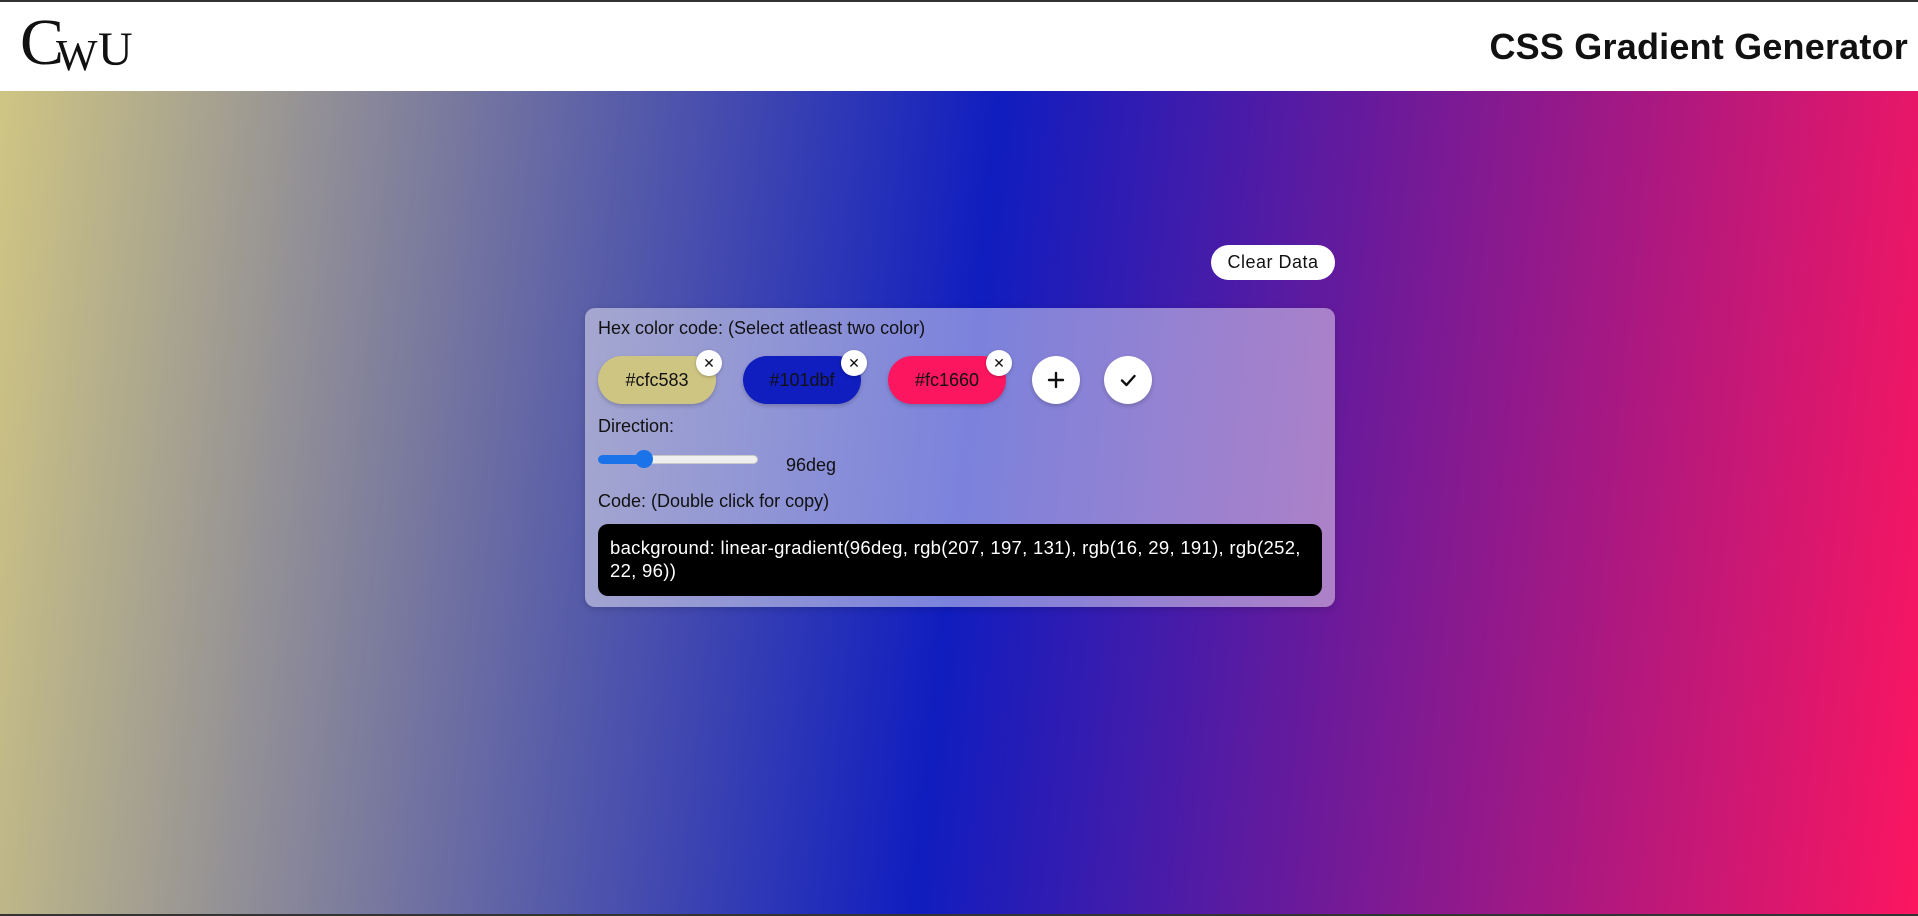 Image resolution: width=1918 pixels, height=916 pixels. I want to click on cwu-logo: C W U, so click(80, 45).